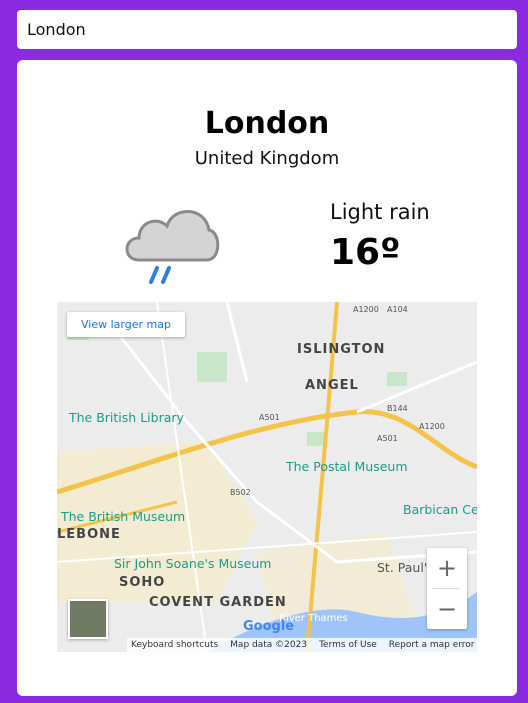 The image size is (528, 703). I want to click on google-logo: Google, so click(268, 626).